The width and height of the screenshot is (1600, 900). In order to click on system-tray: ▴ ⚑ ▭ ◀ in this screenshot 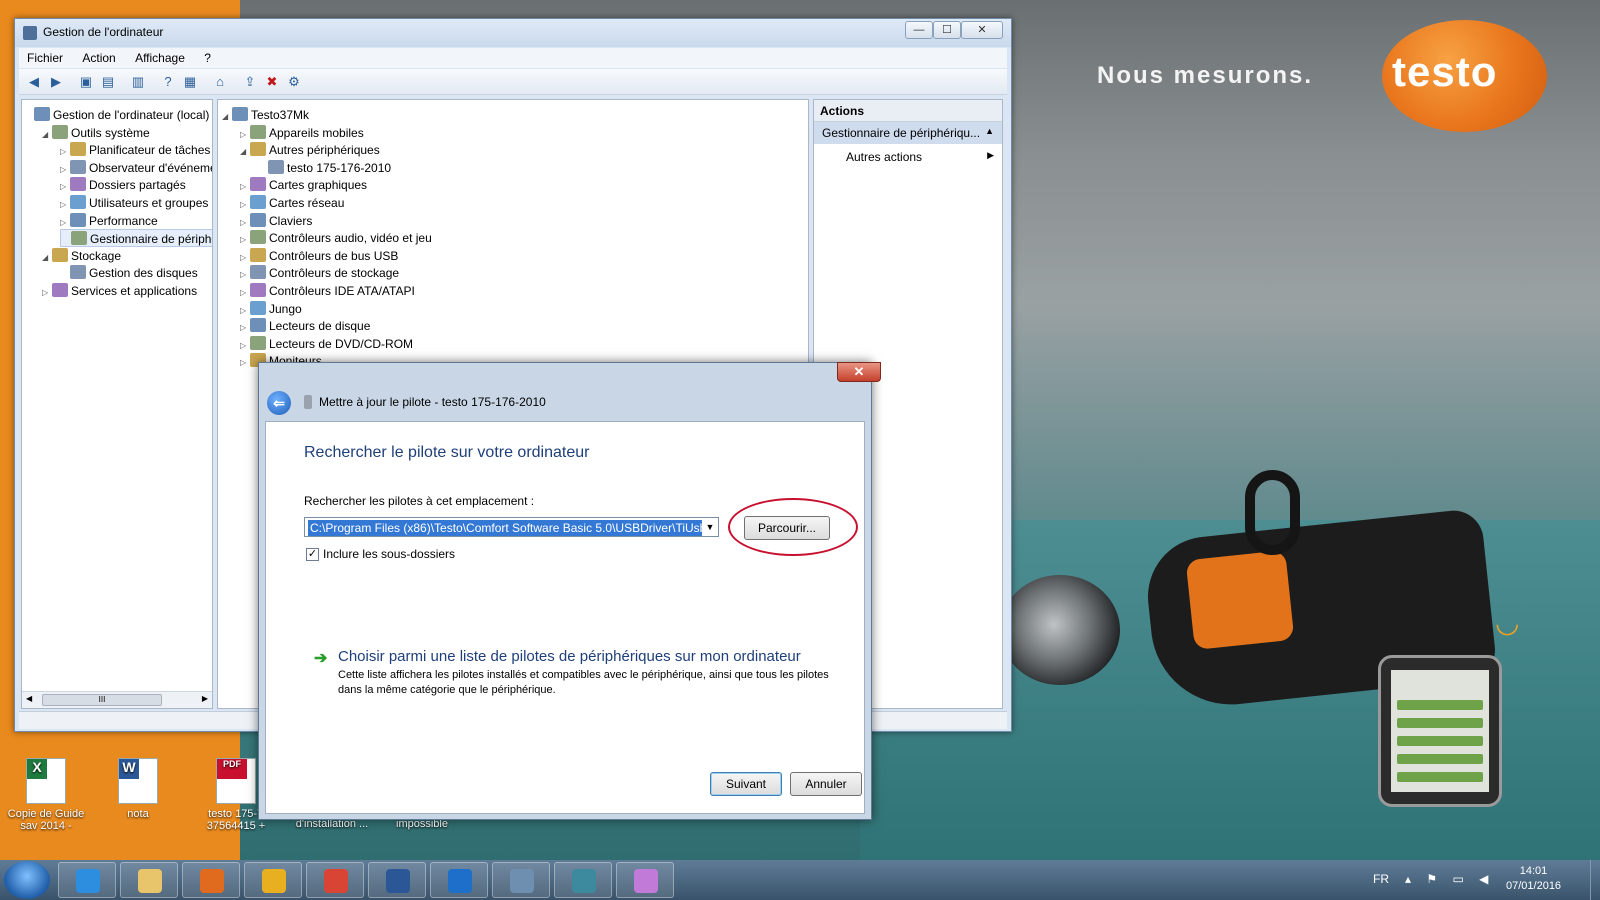, I will do `click(1449, 879)`.